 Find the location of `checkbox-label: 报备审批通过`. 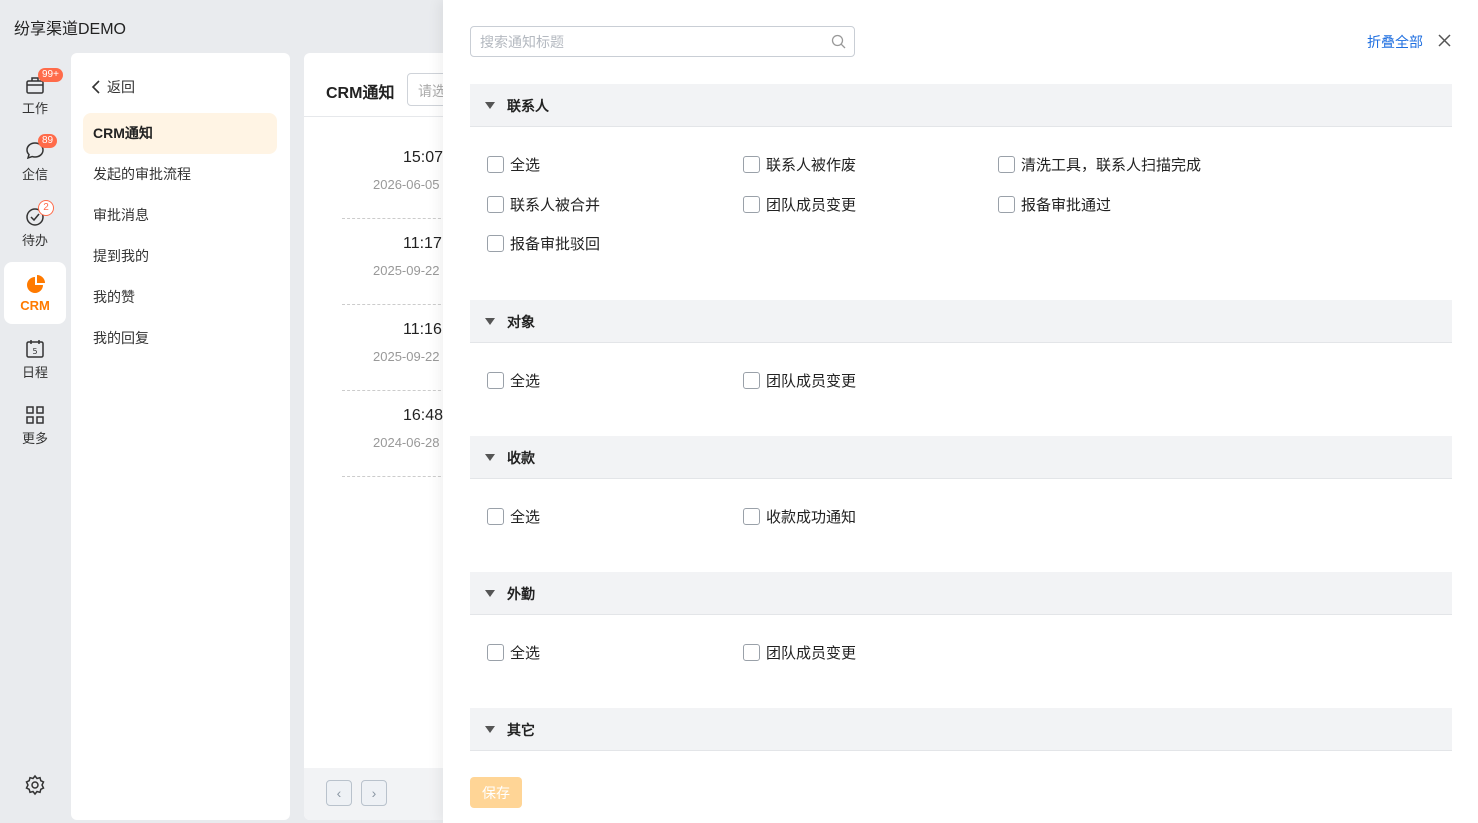

checkbox-label: 报备审批通过 is located at coordinates (1066, 205).